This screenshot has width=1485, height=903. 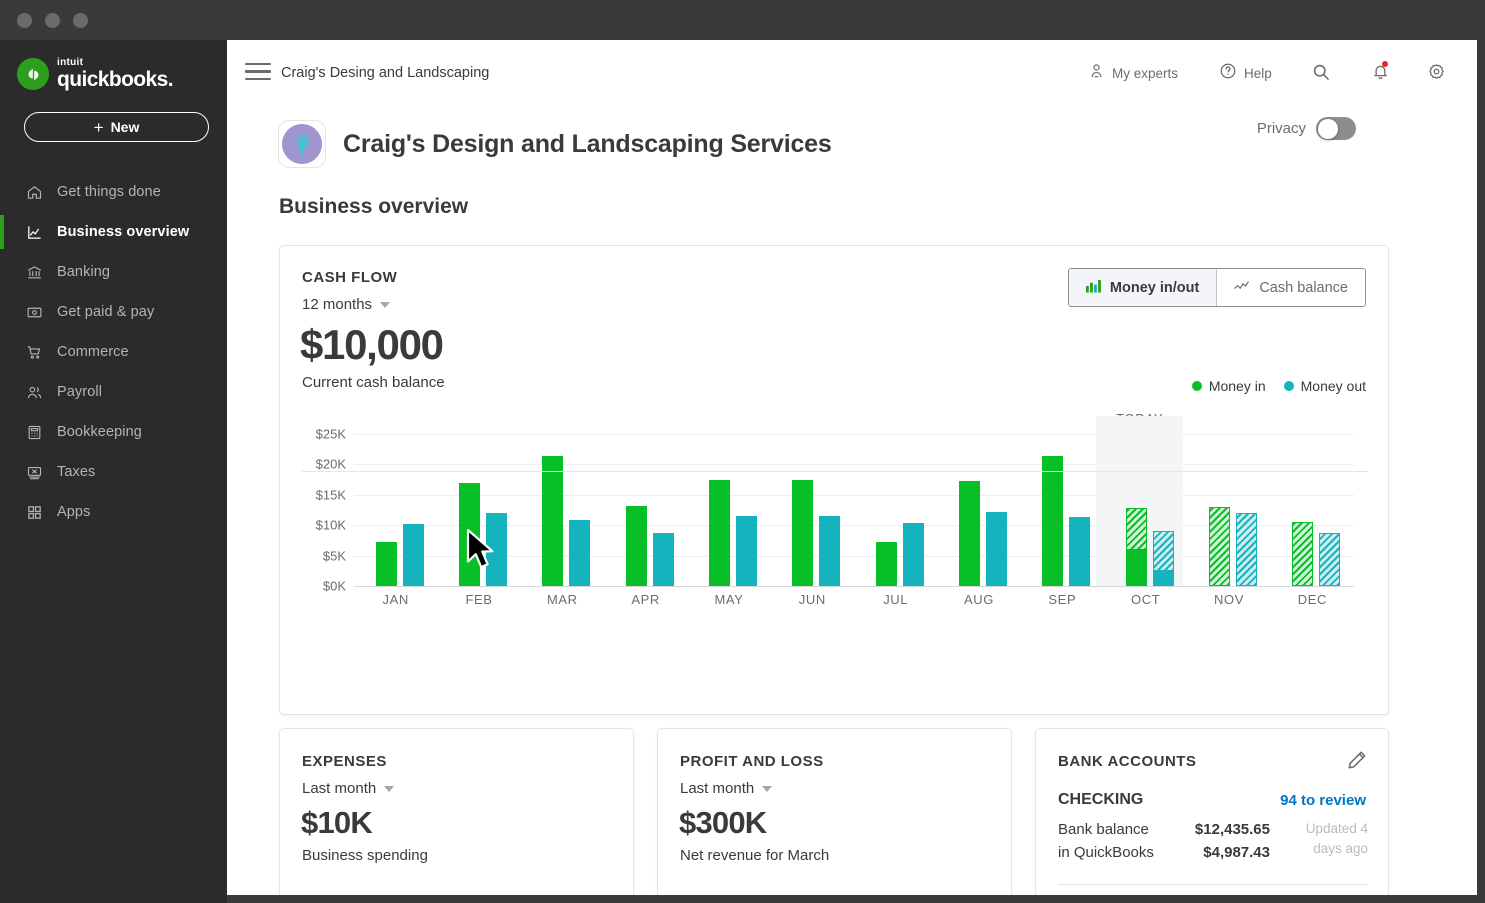 I want to click on sidebar-item-bookkeeping: Bookkeeping, so click(x=113, y=432).